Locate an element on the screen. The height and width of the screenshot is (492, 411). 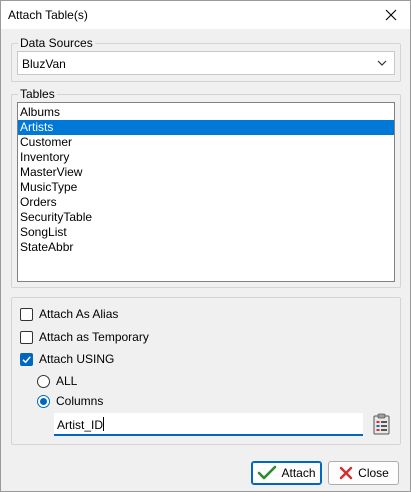
columns-input: Artist_ID is located at coordinates (208, 424).